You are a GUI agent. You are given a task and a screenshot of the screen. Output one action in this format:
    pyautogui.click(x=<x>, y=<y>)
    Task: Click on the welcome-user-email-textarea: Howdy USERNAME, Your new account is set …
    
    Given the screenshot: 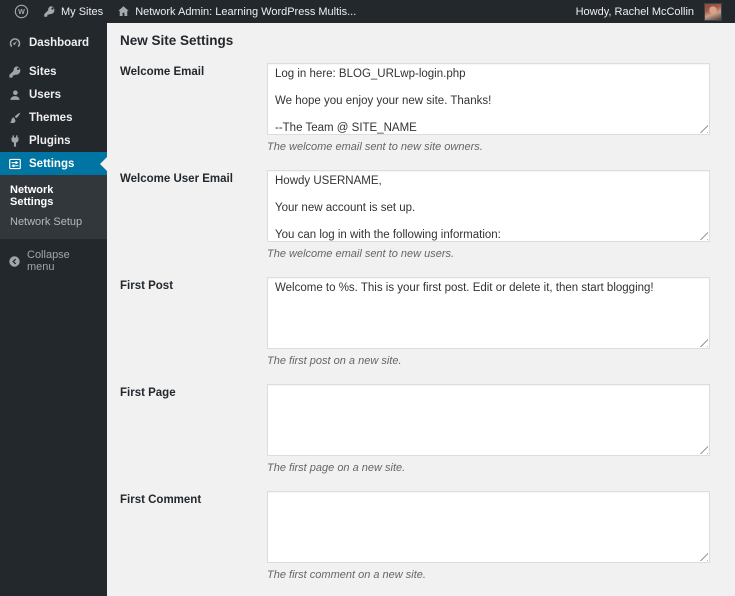 What is the action you would take?
    pyautogui.click(x=488, y=206)
    